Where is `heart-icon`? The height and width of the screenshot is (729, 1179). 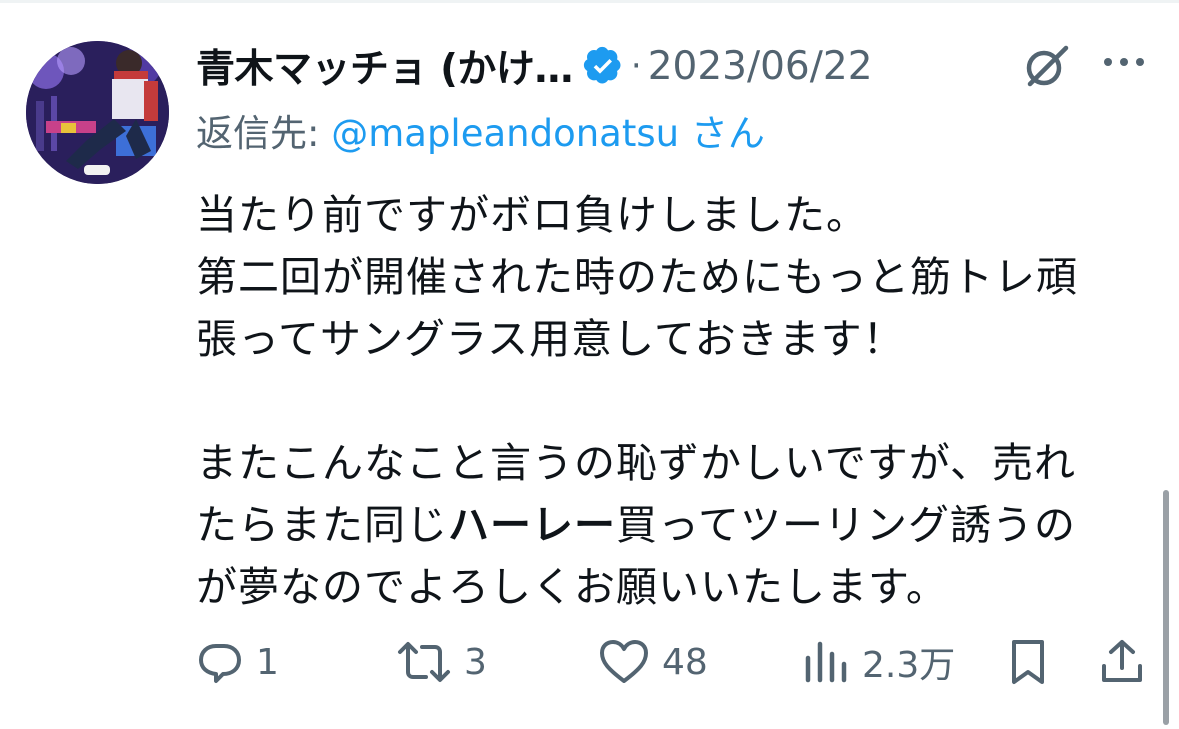
heart-icon is located at coordinates (624, 662).